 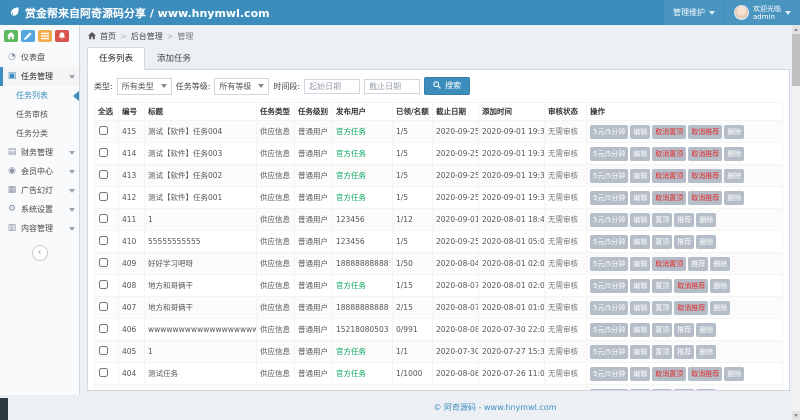 What do you see at coordinates (494, 407) in the screenshot?
I see `copyright-link: © 阿奇源码 - www.hnymwl.com` at bounding box center [494, 407].